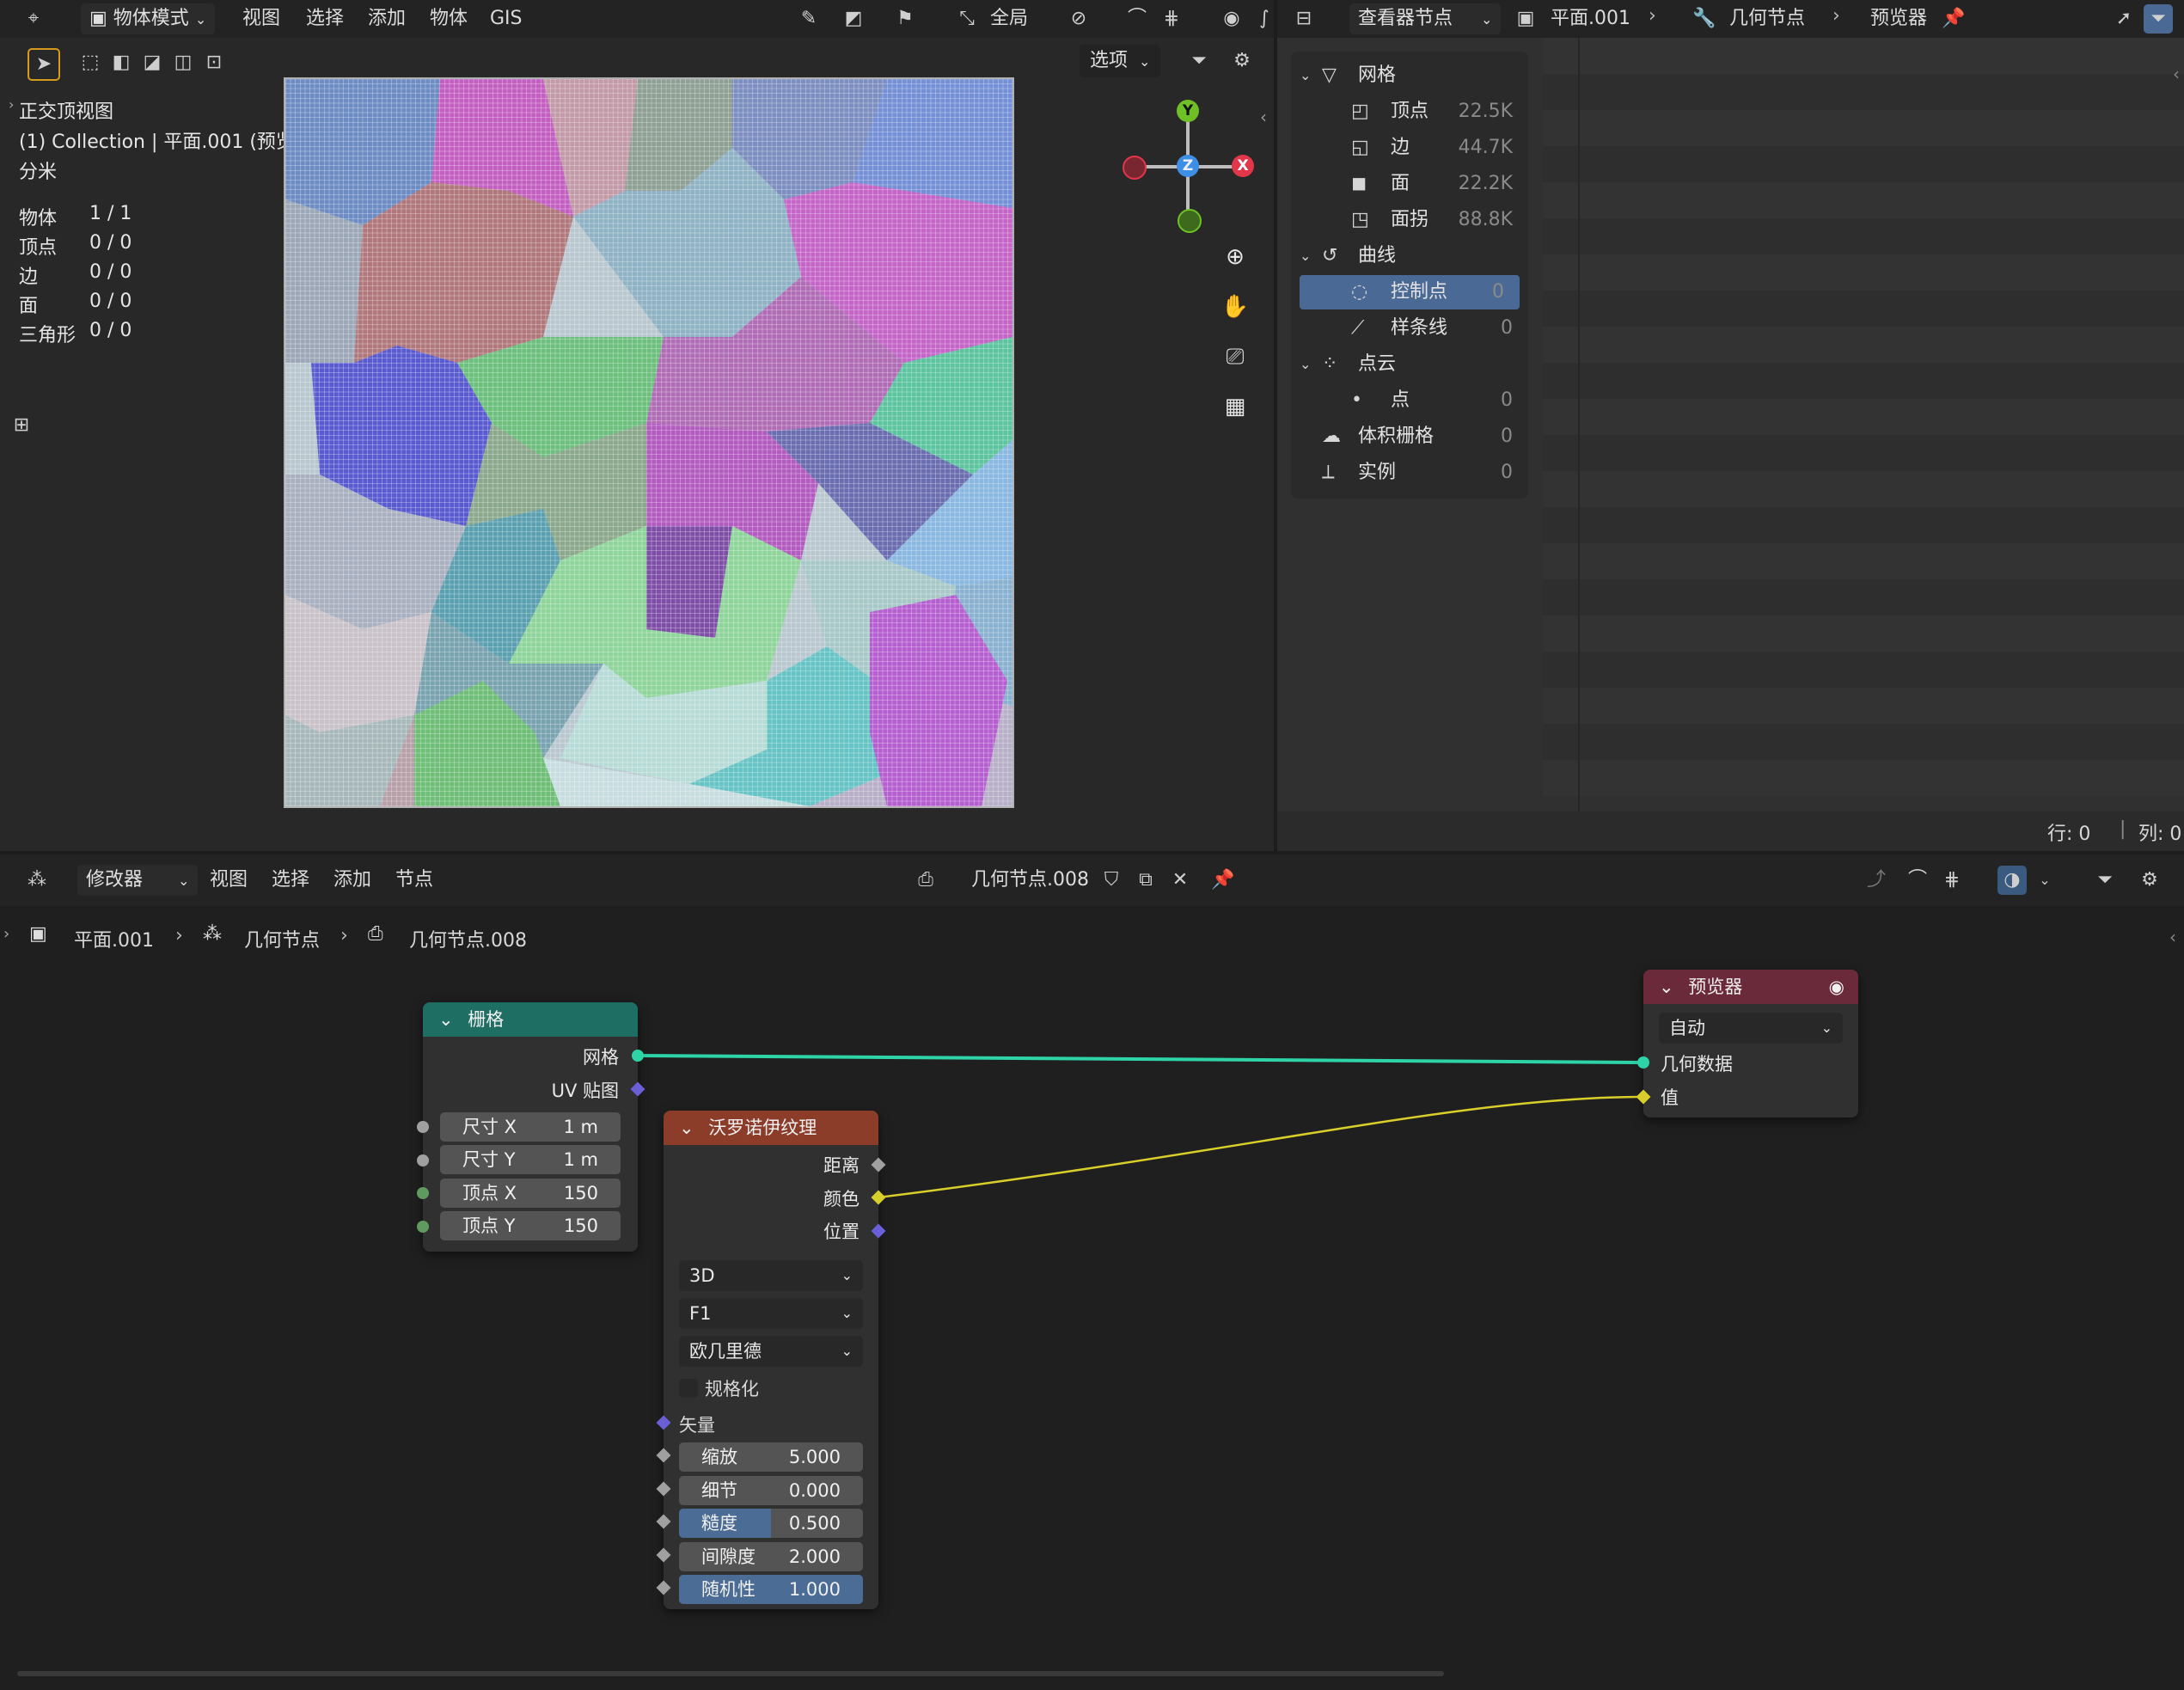 Image resolution: width=2184 pixels, height=1690 pixels. Describe the element at coordinates (1715, 987) in the screenshot. I see `viewer-node-title: 预览器` at that location.